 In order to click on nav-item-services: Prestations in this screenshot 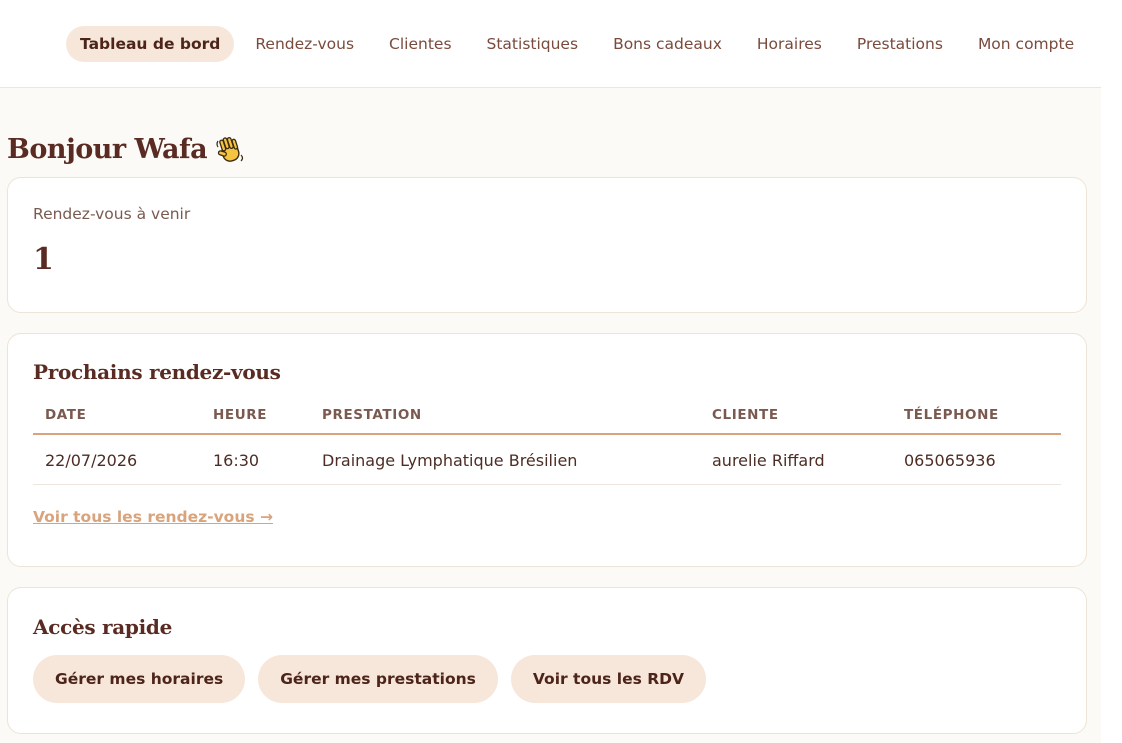, I will do `click(900, 44)`.